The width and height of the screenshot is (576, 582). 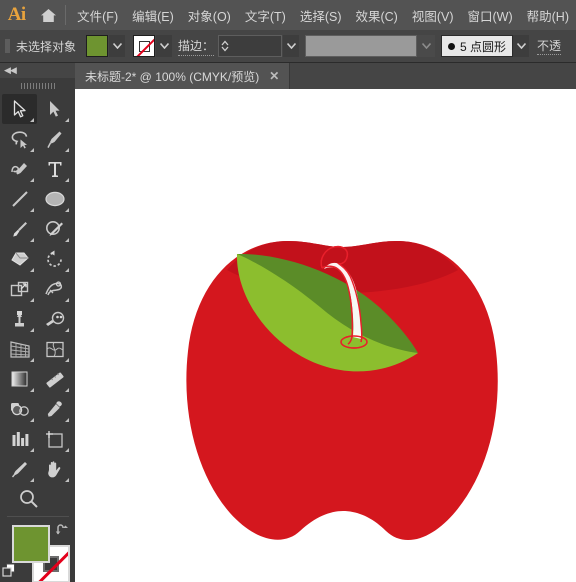 What do you see at coordinates (54, 409) in the screenshot?
I see `eyedropper-tool` at bounding box center [54, 409].